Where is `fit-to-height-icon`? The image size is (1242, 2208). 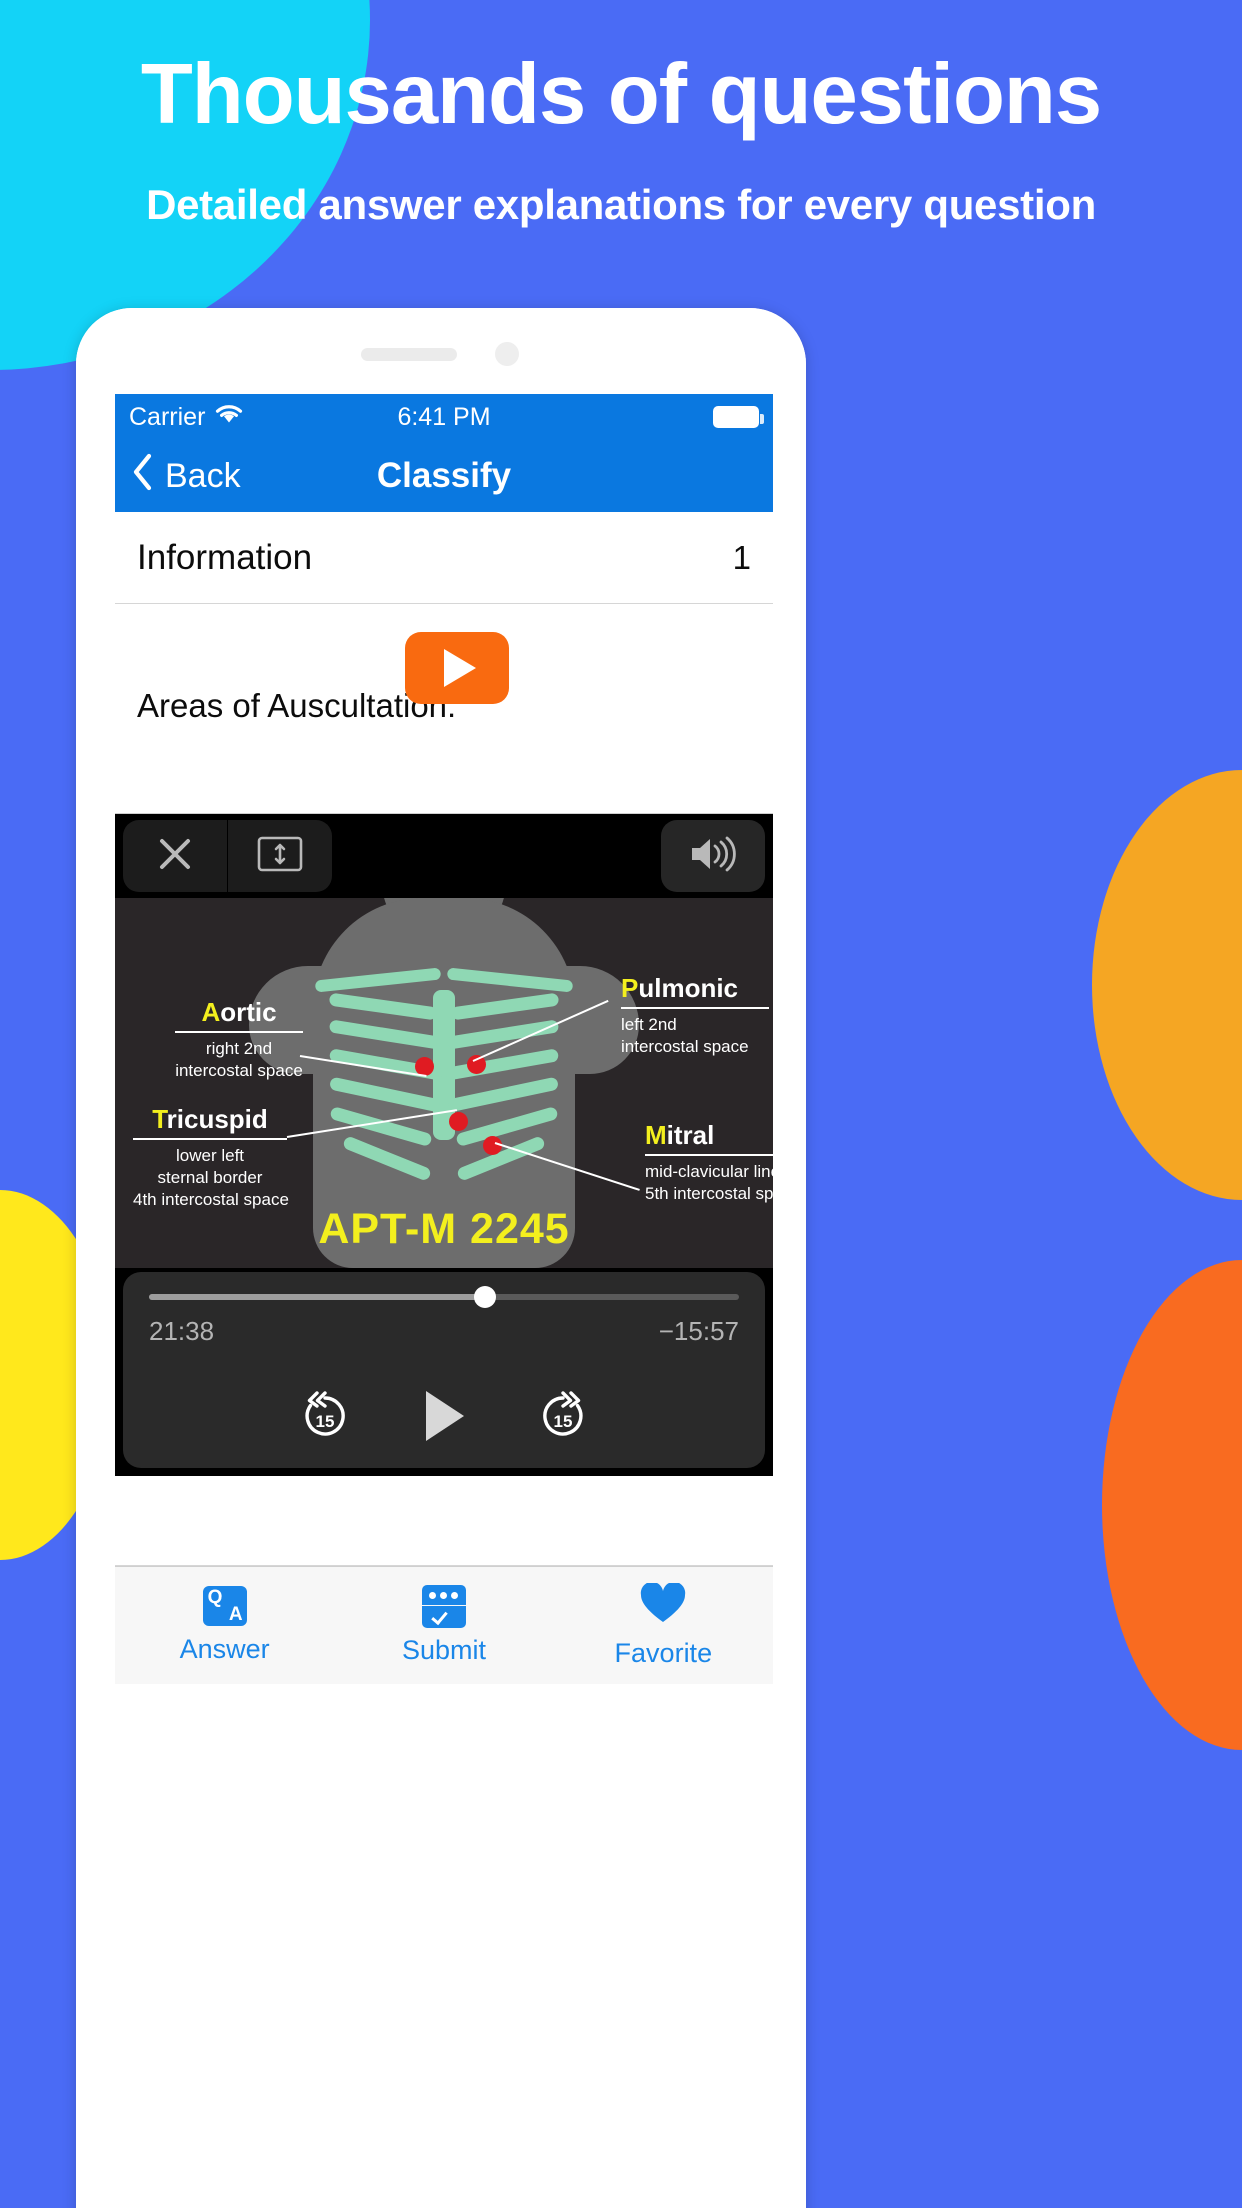
fit-to-height-icon is located at coordinates (280, 856).